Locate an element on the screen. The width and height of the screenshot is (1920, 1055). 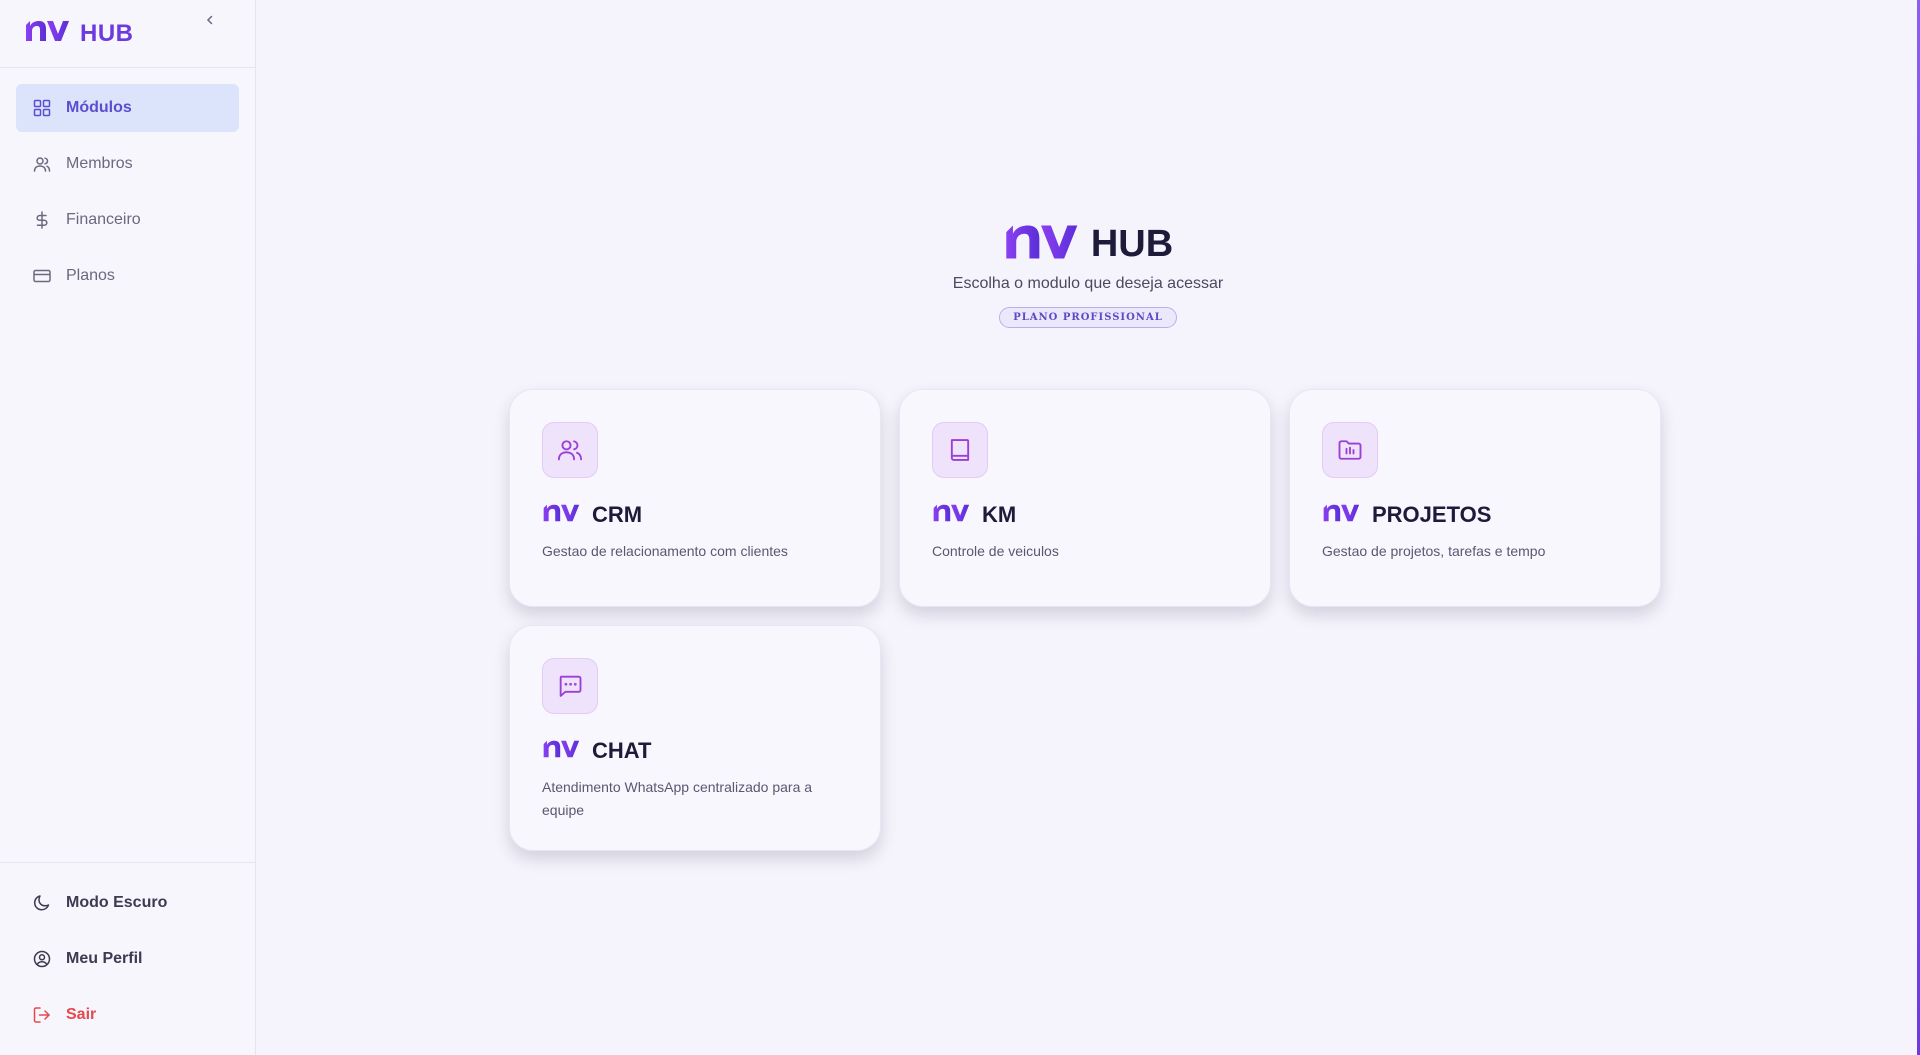
module-name: PROJETOS is located at coordinates (1432, 514).